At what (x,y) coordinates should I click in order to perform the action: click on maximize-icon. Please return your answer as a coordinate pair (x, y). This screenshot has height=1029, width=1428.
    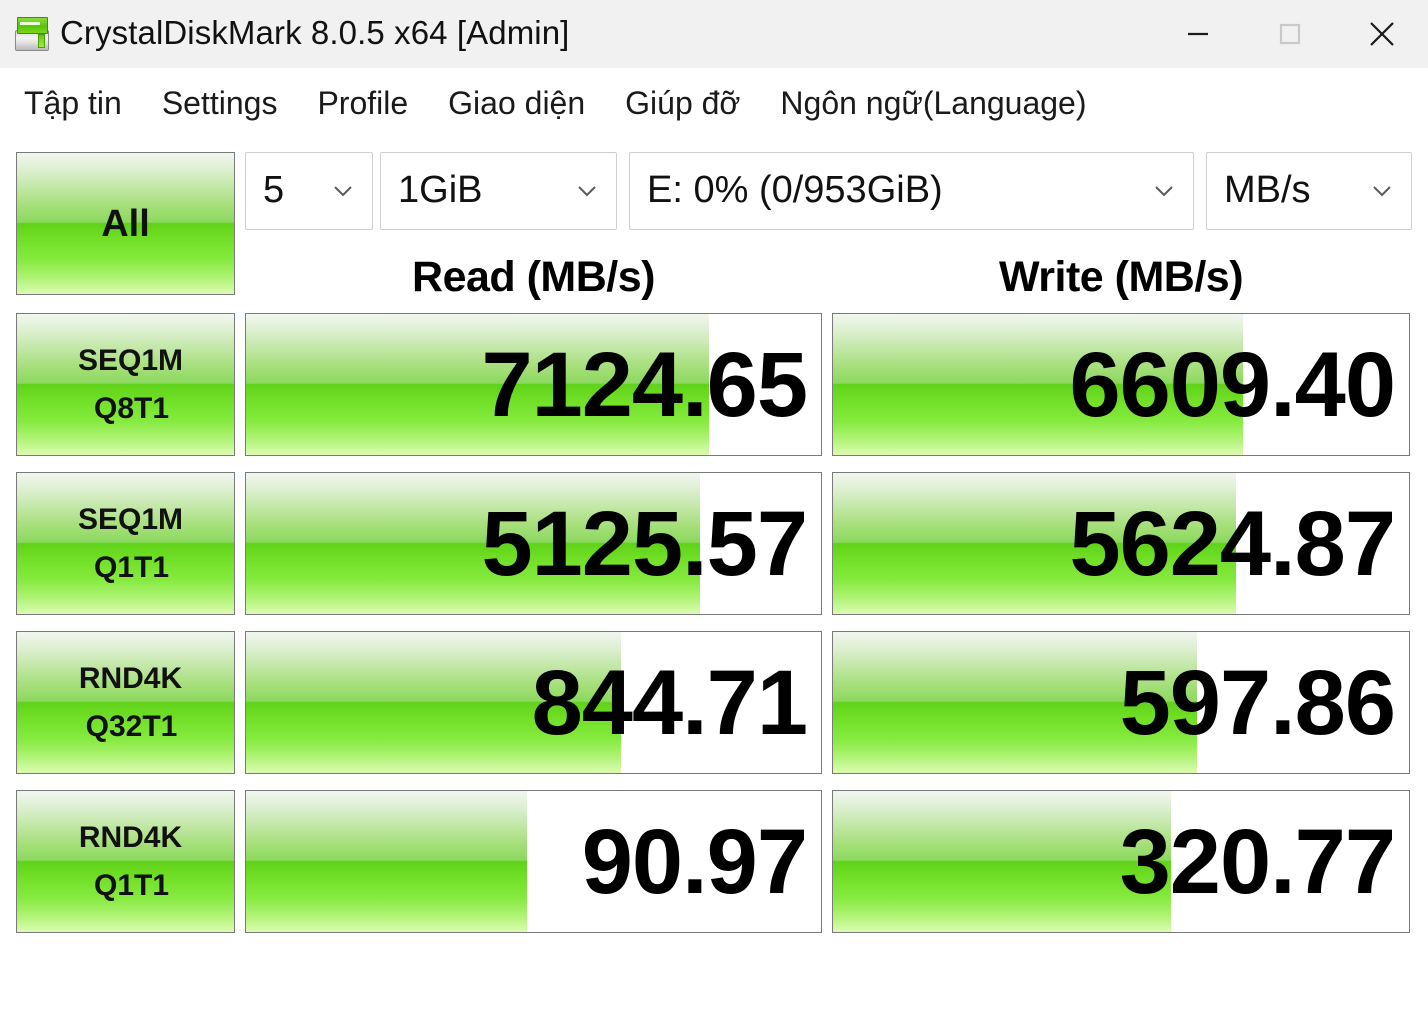
    Looking at the image, I should click on (1290, 34).